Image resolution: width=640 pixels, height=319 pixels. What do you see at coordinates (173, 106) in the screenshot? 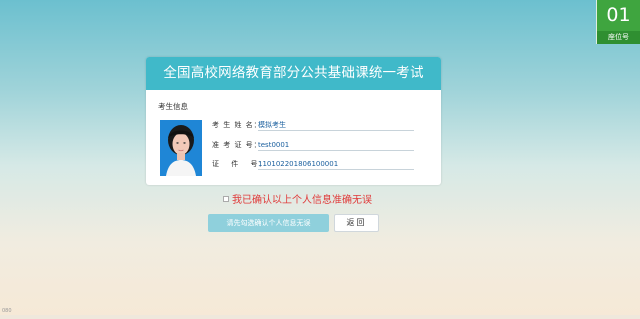
I see `section-title: 考生信息` at bounding box center [173, 106].